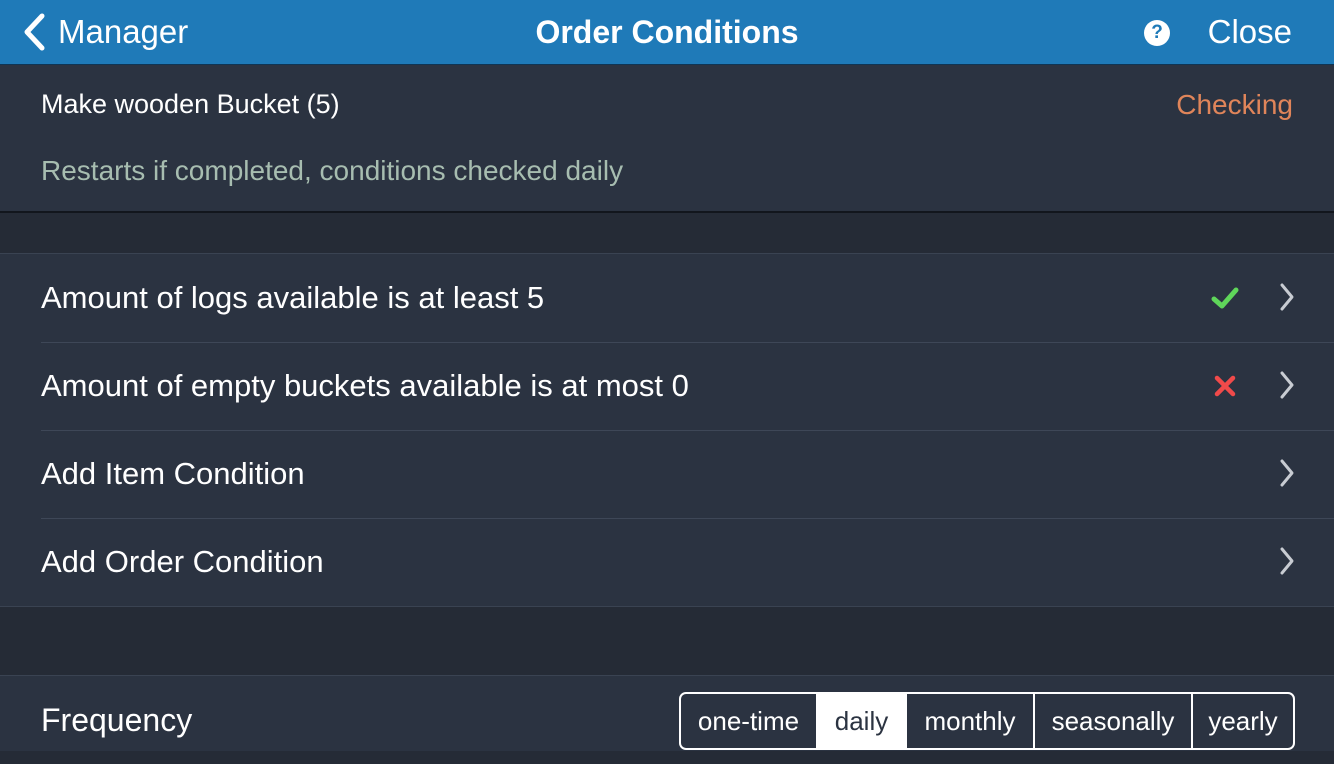 Image resolution: width=1334 pixels, height=764 pixels. What do you see at coordinates (182, 561) in the screenshot?
I see `condition-label: Add Order Condition` at bounding box center [182, 561].